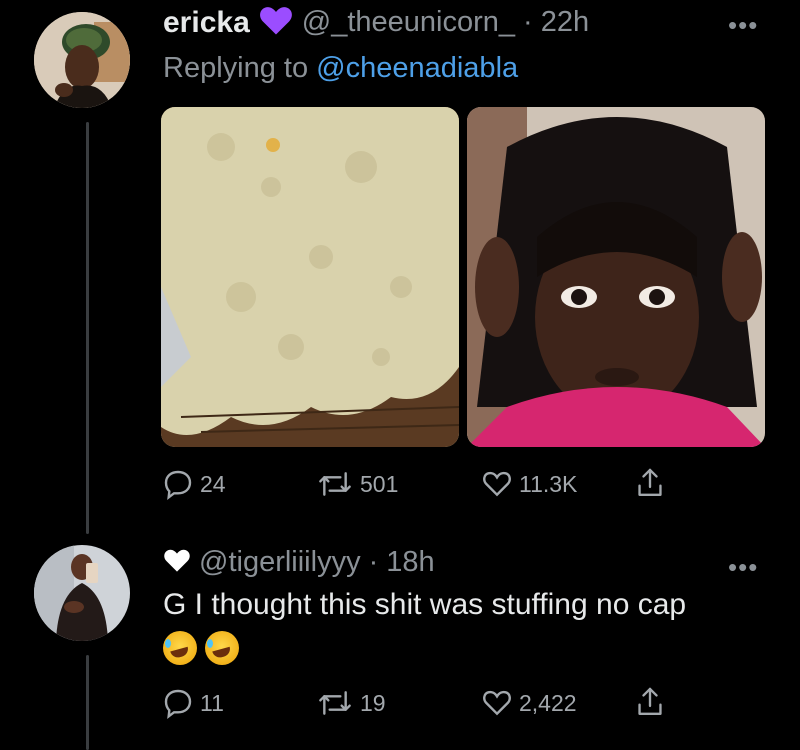  I want to click on like-action: 11.3K, so click(529, 484).